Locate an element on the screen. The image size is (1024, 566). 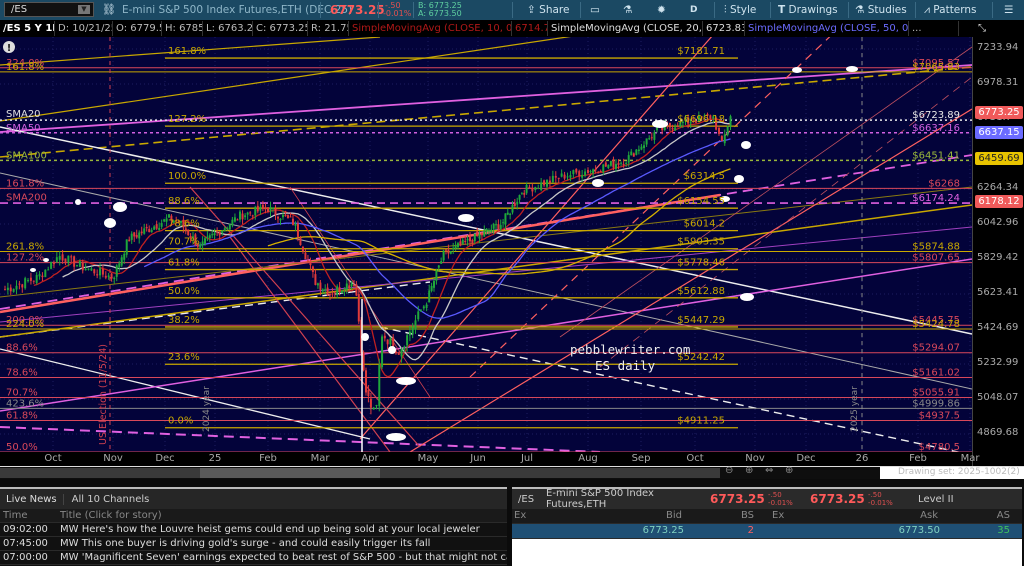
legend-high: H: 6785 is located at coordinates (182, 28).